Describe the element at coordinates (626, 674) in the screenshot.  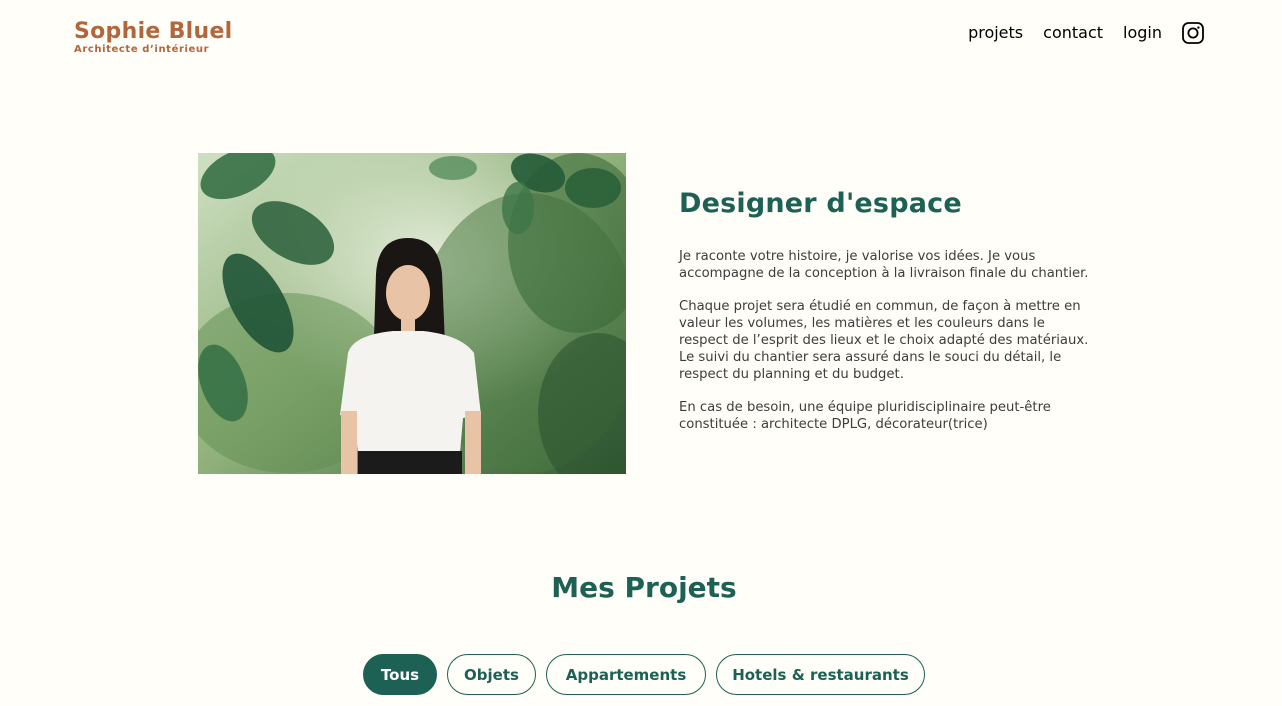
I see `filter-button-appartements: Appartements` at that location.